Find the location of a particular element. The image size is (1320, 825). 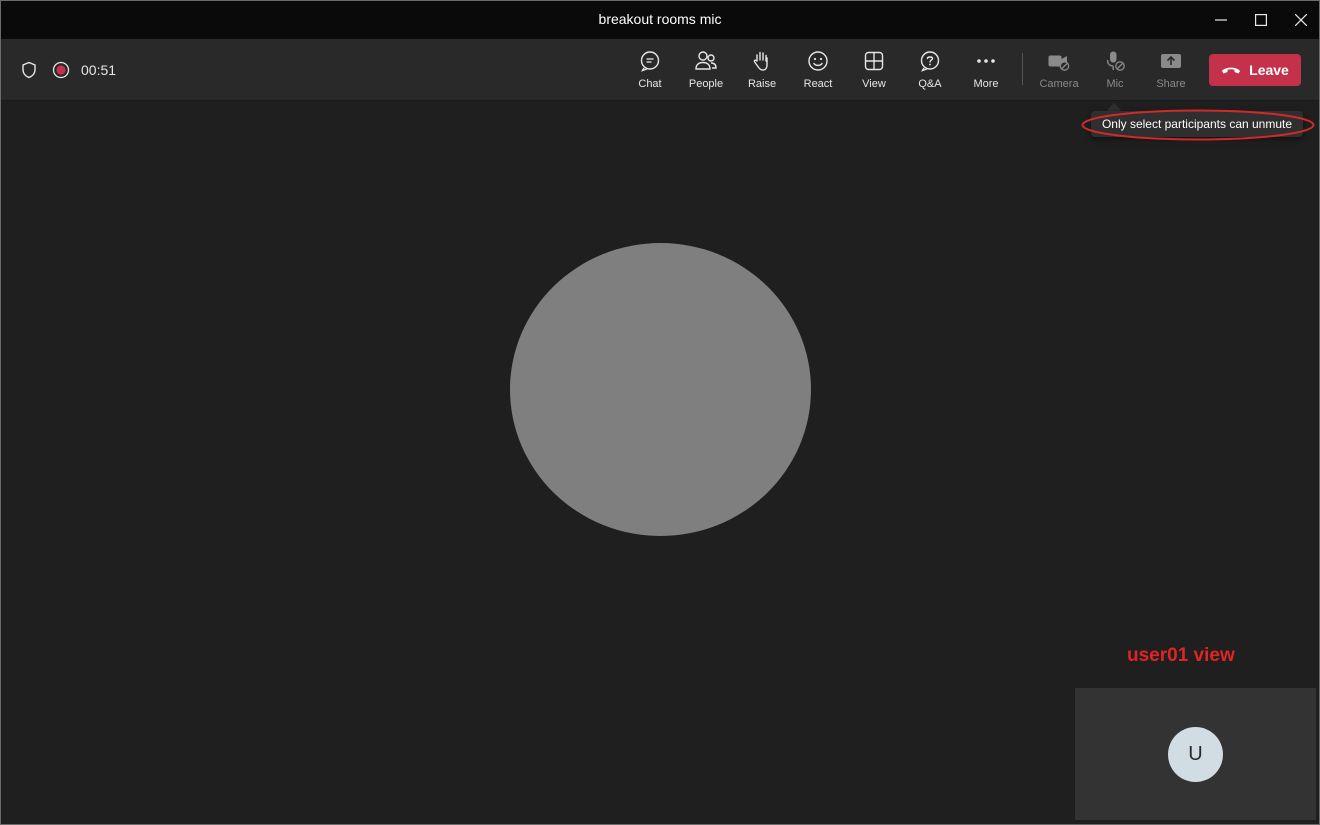

more-icon is located at coordinates (986, 61).